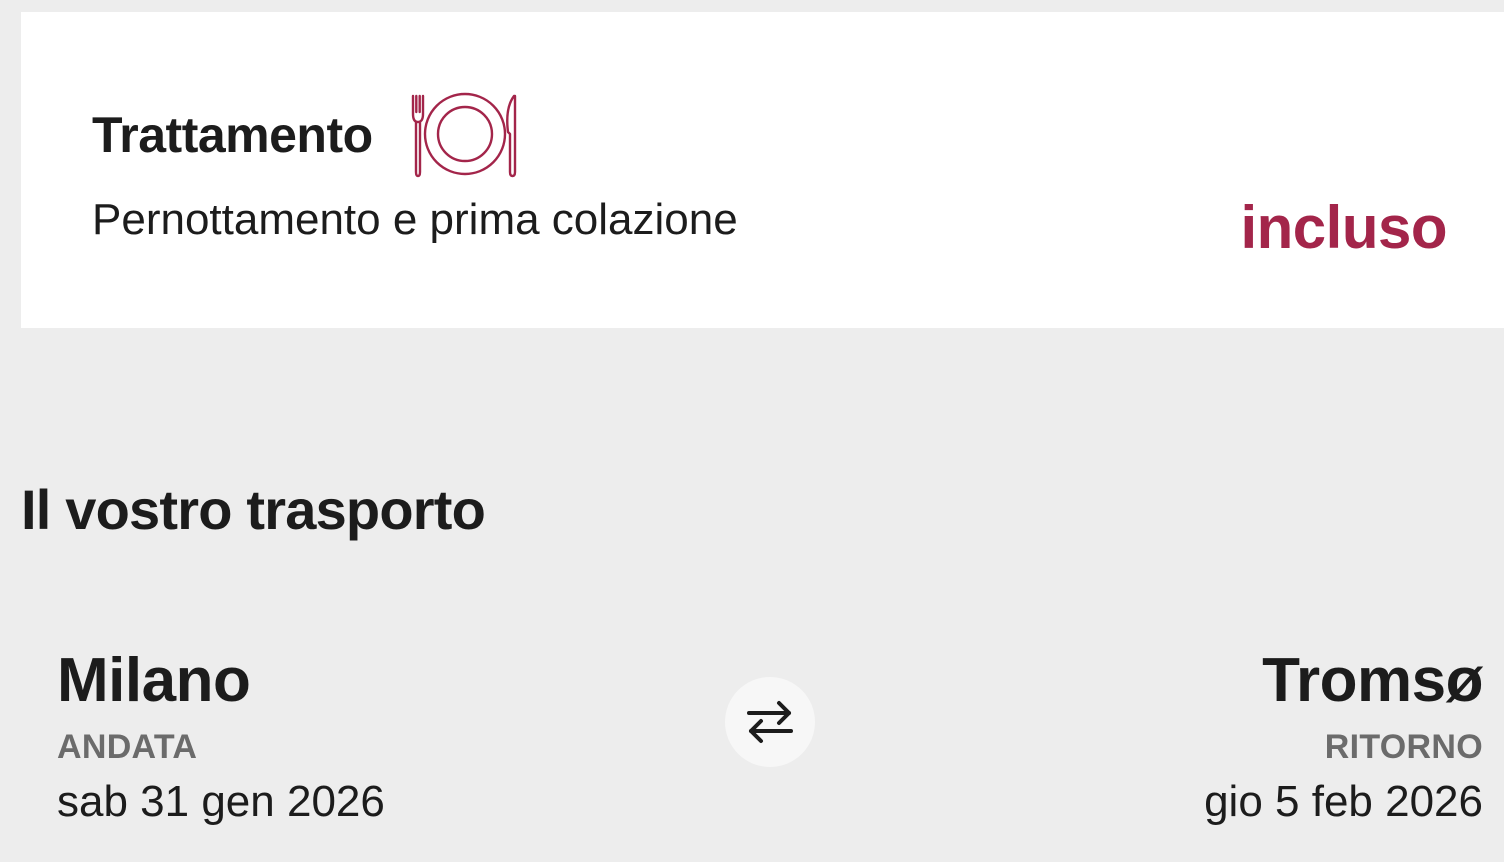 The height and width of the screenshot is (862, 1504). Describe the element at coordinates (1343, 227) in the screenshot. I see `meal-plan-status: incluso` at that location.